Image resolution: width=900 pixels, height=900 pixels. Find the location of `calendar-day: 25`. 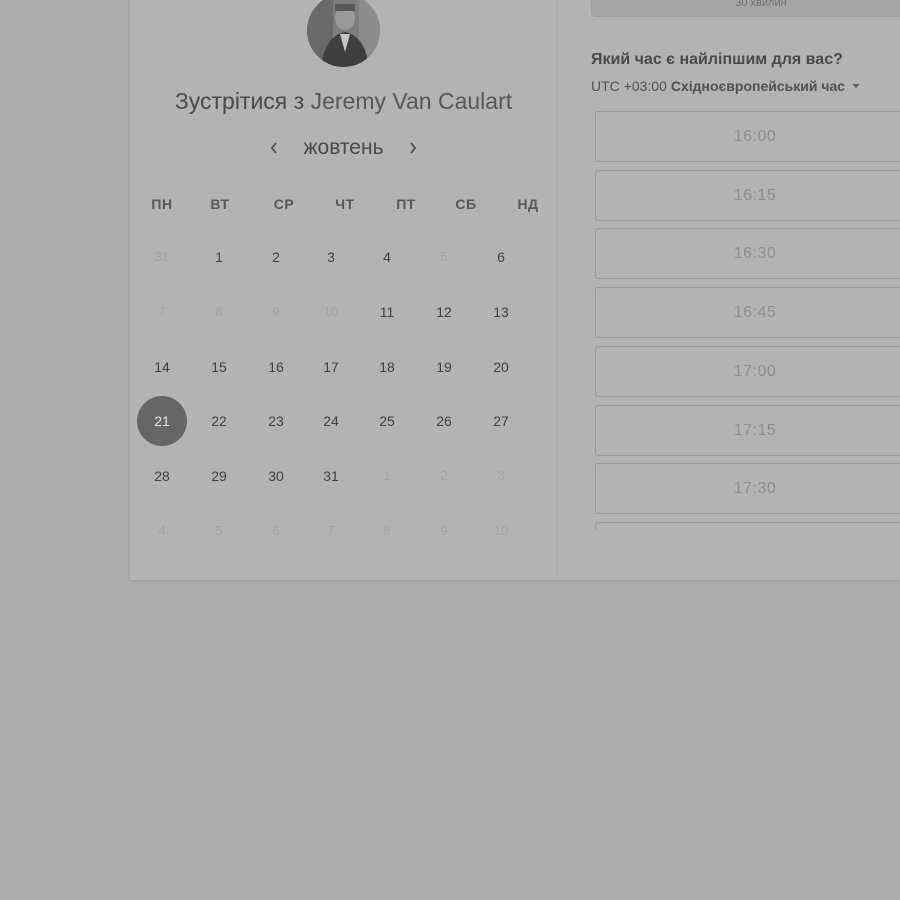

calendar-day: 25 is located at coordinates (387, 421).